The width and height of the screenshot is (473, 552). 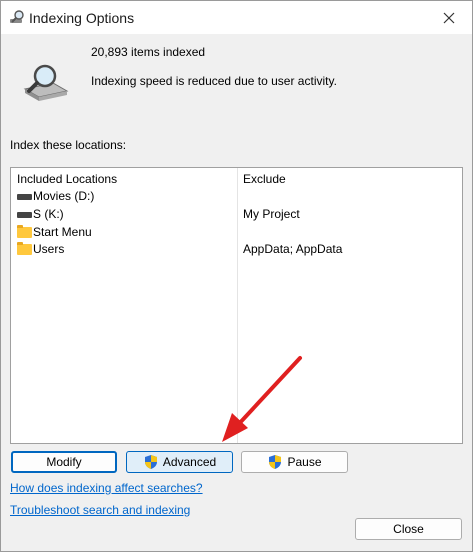 I want to click on exclude-header: Exclude, so click(x=264, y=179).